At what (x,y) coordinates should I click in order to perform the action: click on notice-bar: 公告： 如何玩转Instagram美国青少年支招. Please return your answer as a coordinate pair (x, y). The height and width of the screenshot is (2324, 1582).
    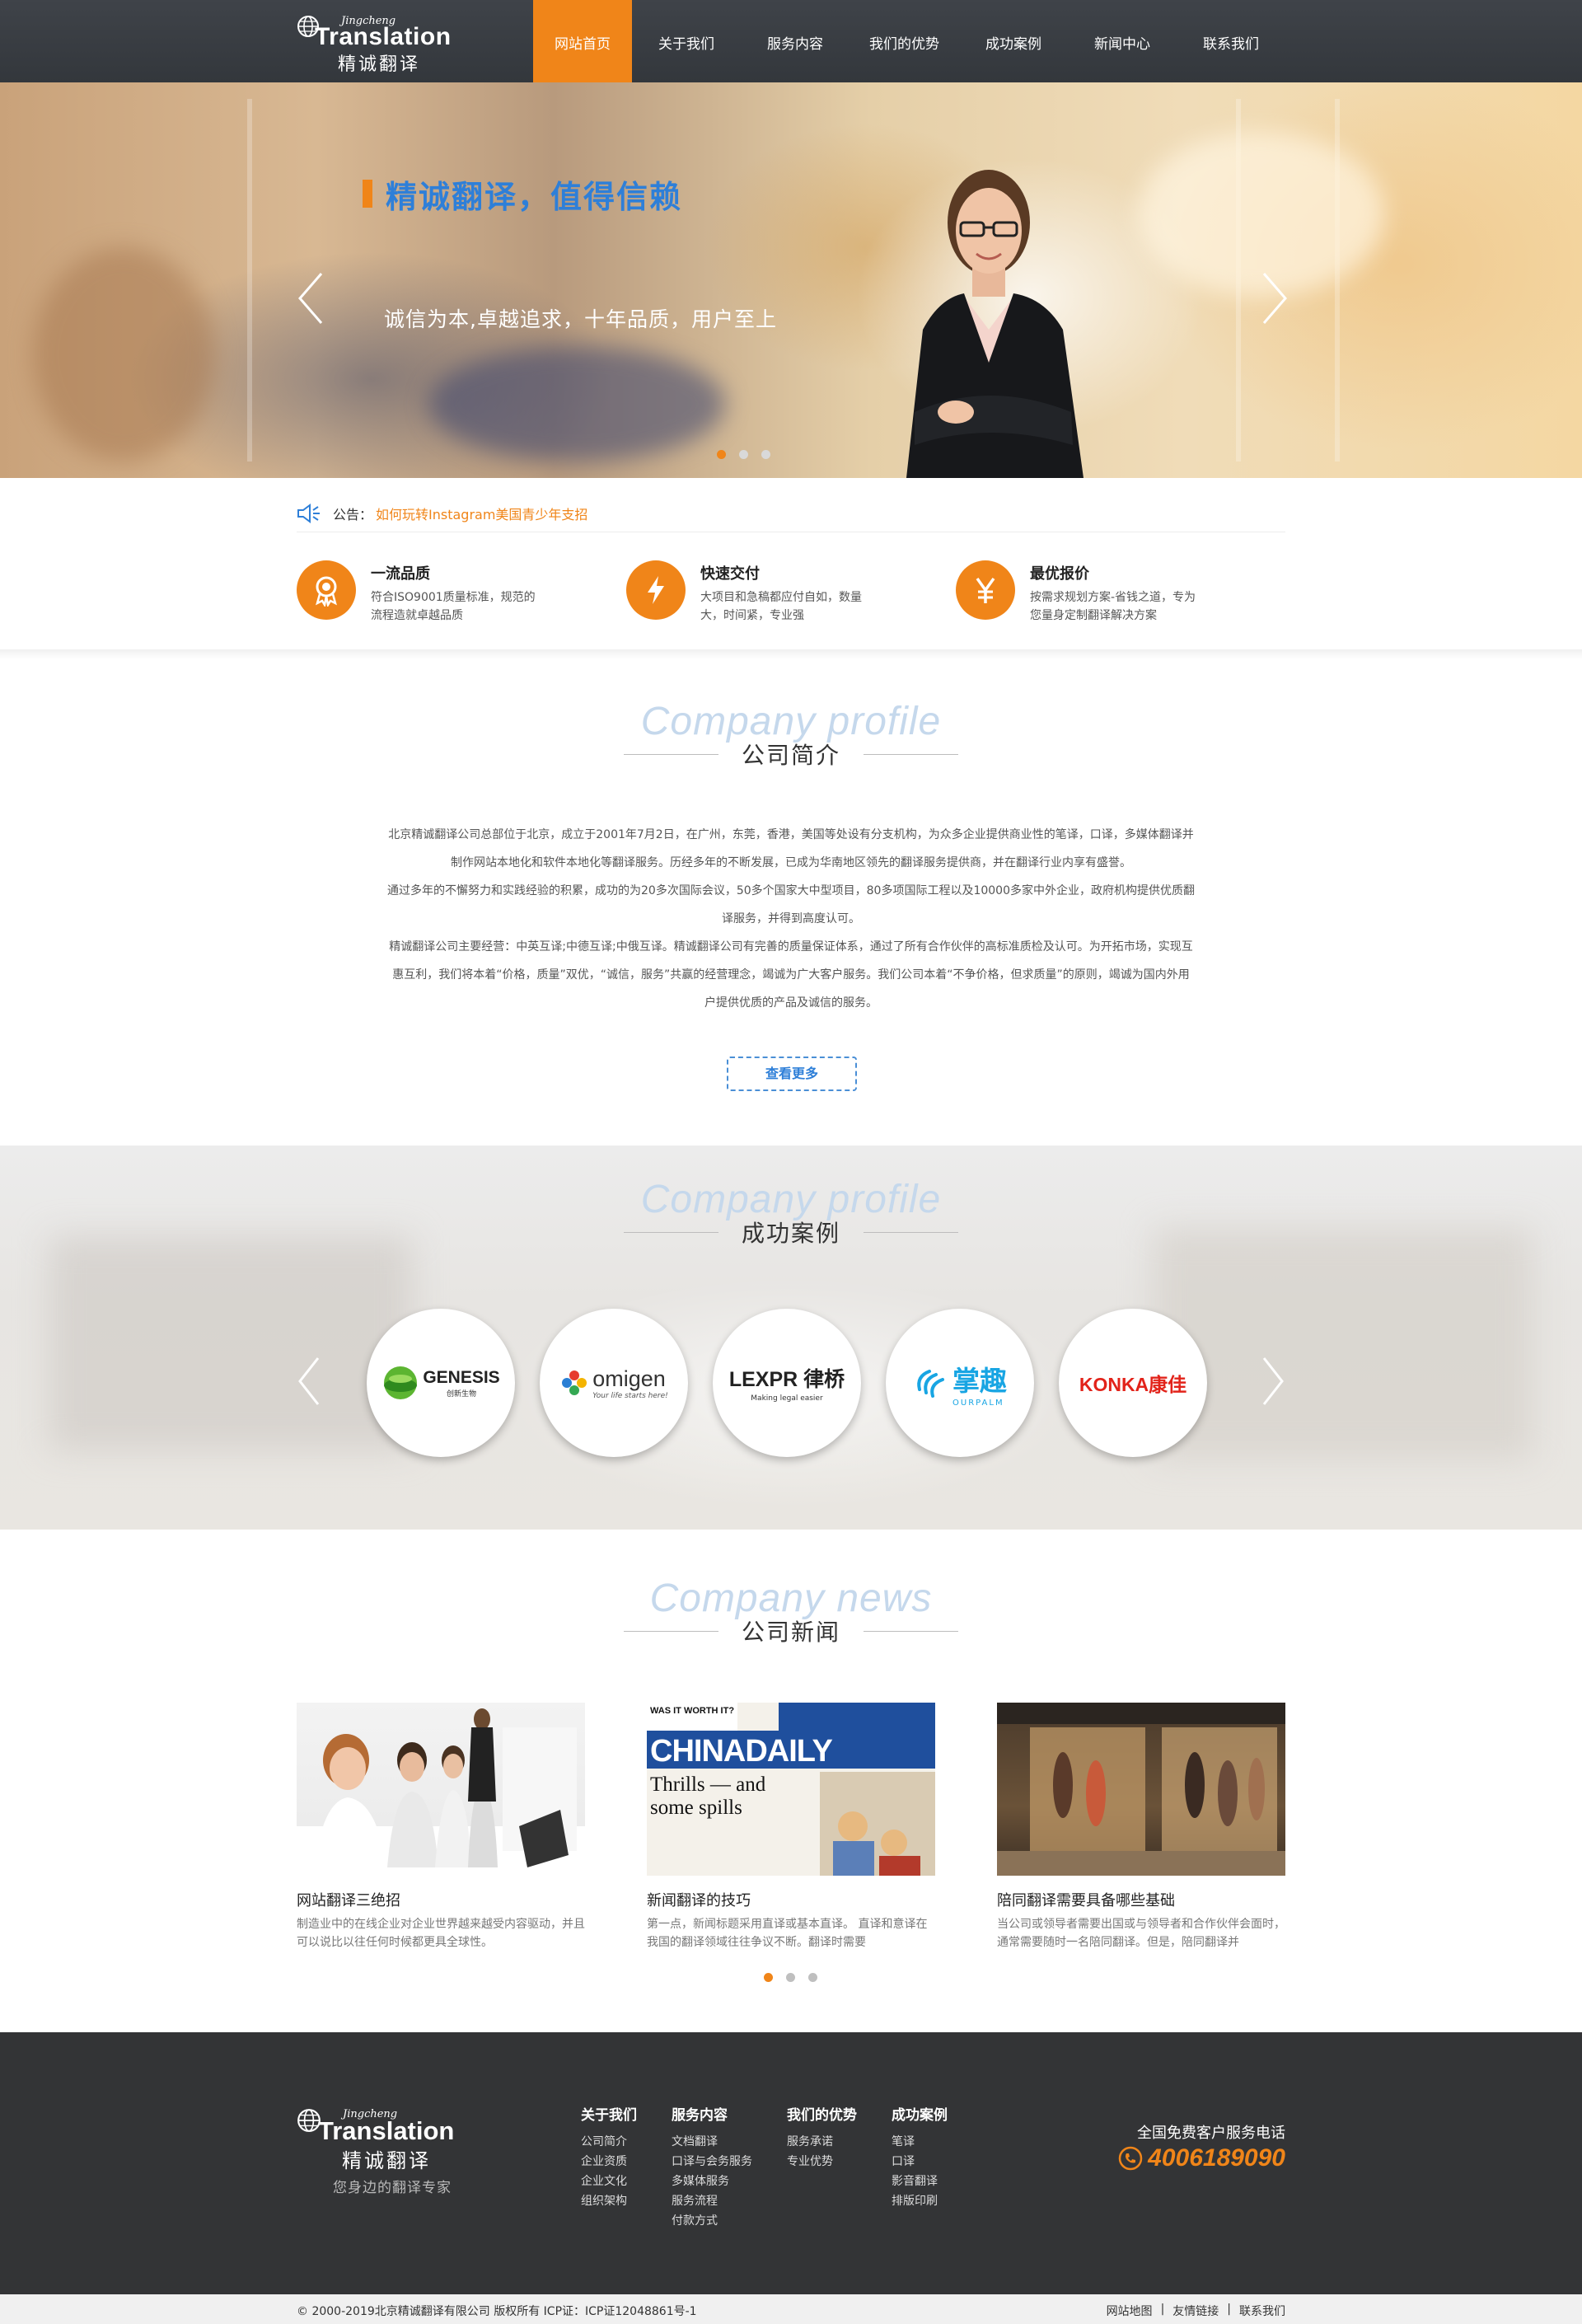
    Looking at the image, I should click on (791, 513).